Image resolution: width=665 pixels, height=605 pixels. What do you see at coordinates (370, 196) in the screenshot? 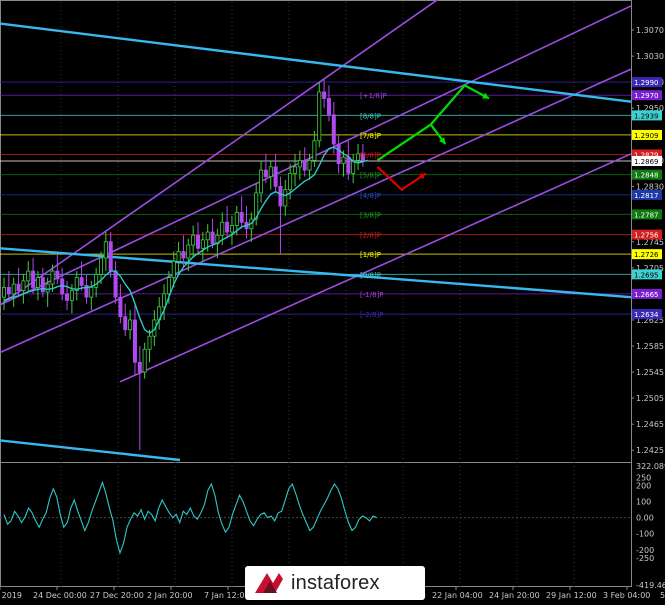
I see `murrey-label: [4/8]P` at bounding box center [370, 196].